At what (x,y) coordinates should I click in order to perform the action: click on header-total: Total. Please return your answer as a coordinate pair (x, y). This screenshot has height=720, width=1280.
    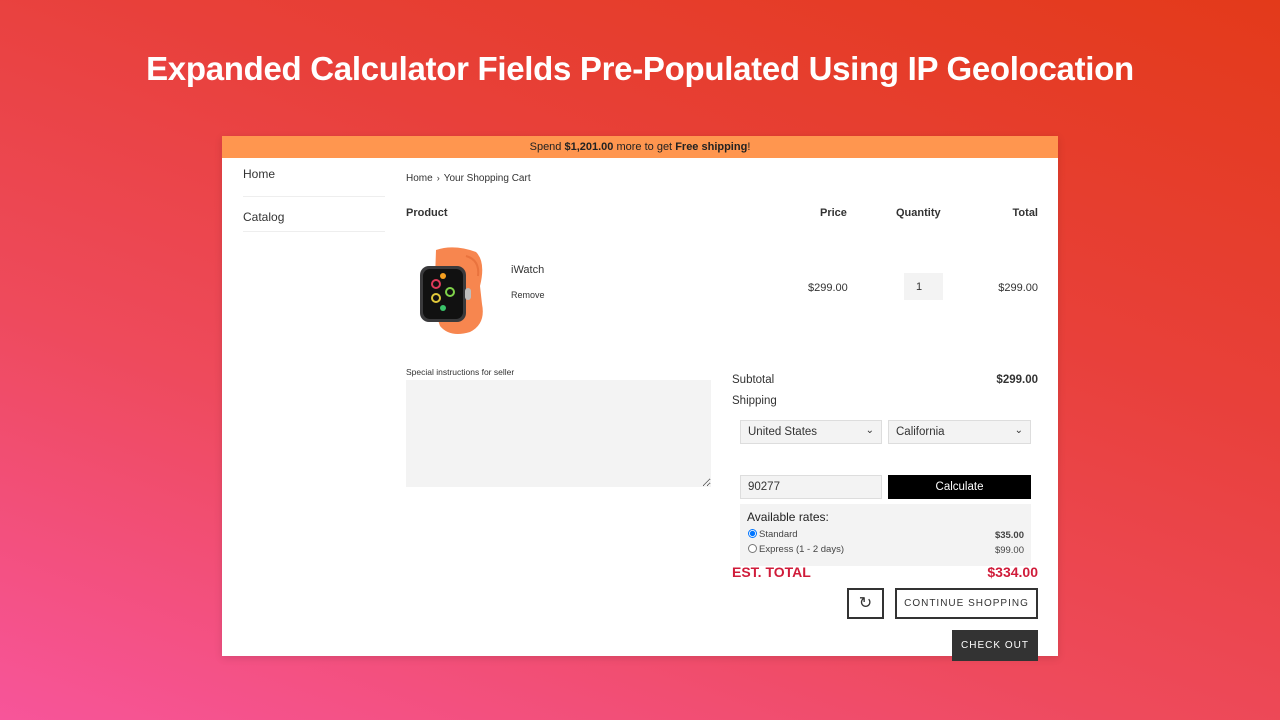
    Looking at the image, I should click on (1025, 213).